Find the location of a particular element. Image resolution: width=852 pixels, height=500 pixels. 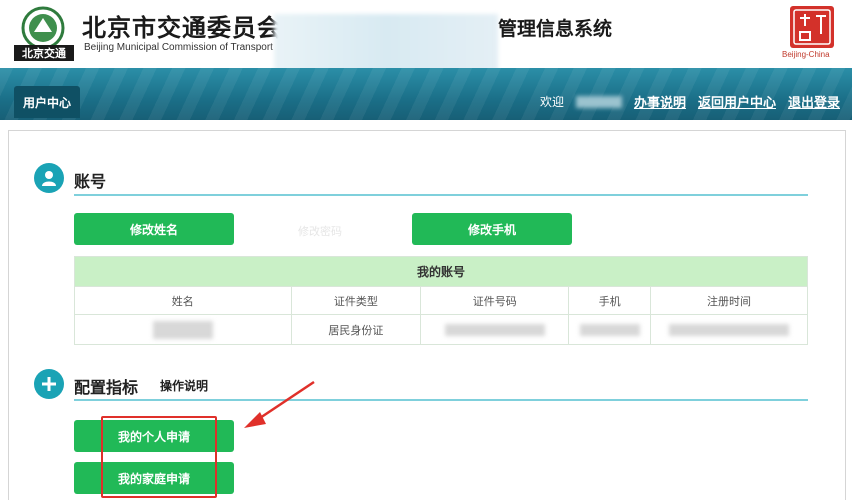

seal-caption: Beijing-China is located at coordinates (806, 54).